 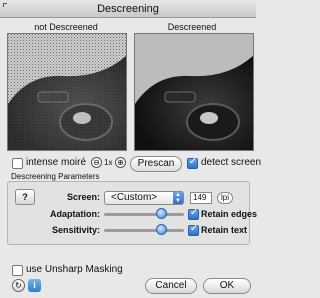 I want to click on screen-select: <Custom> ▲ ▼, so click(x=144, y=198).